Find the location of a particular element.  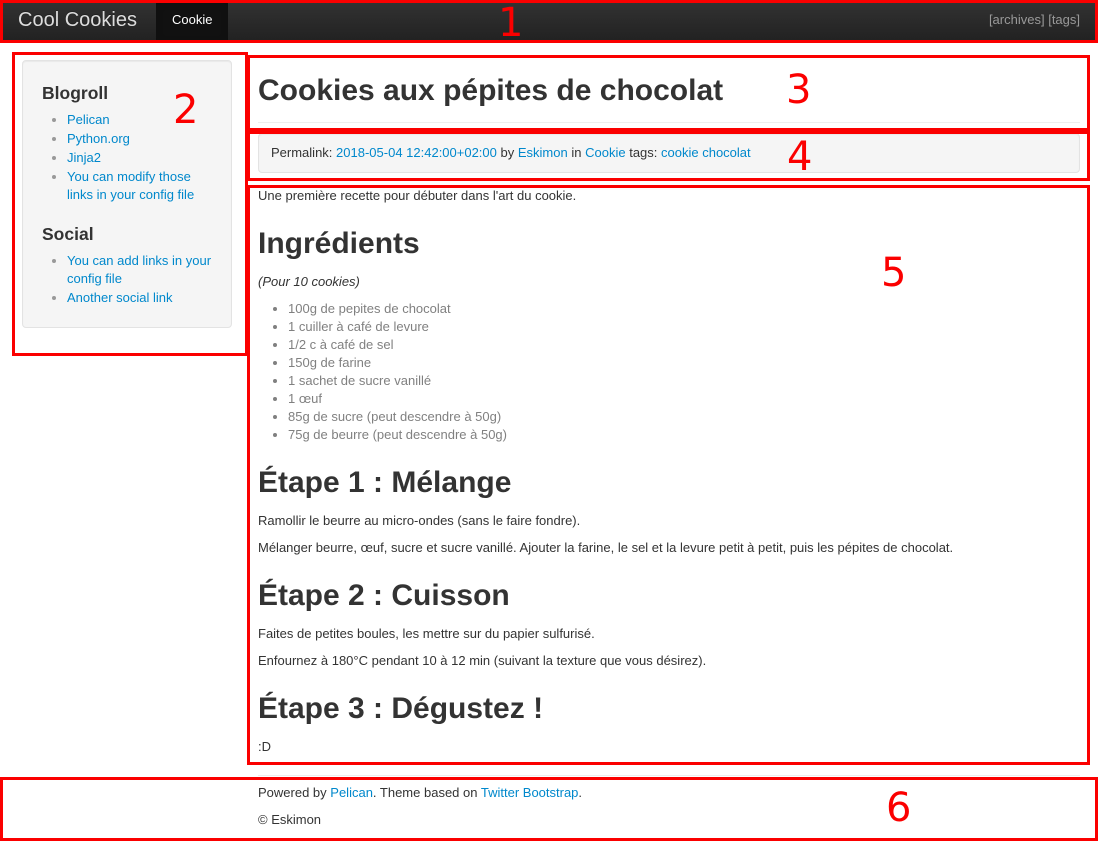

by-label: by is located at coordinates (507, 152).